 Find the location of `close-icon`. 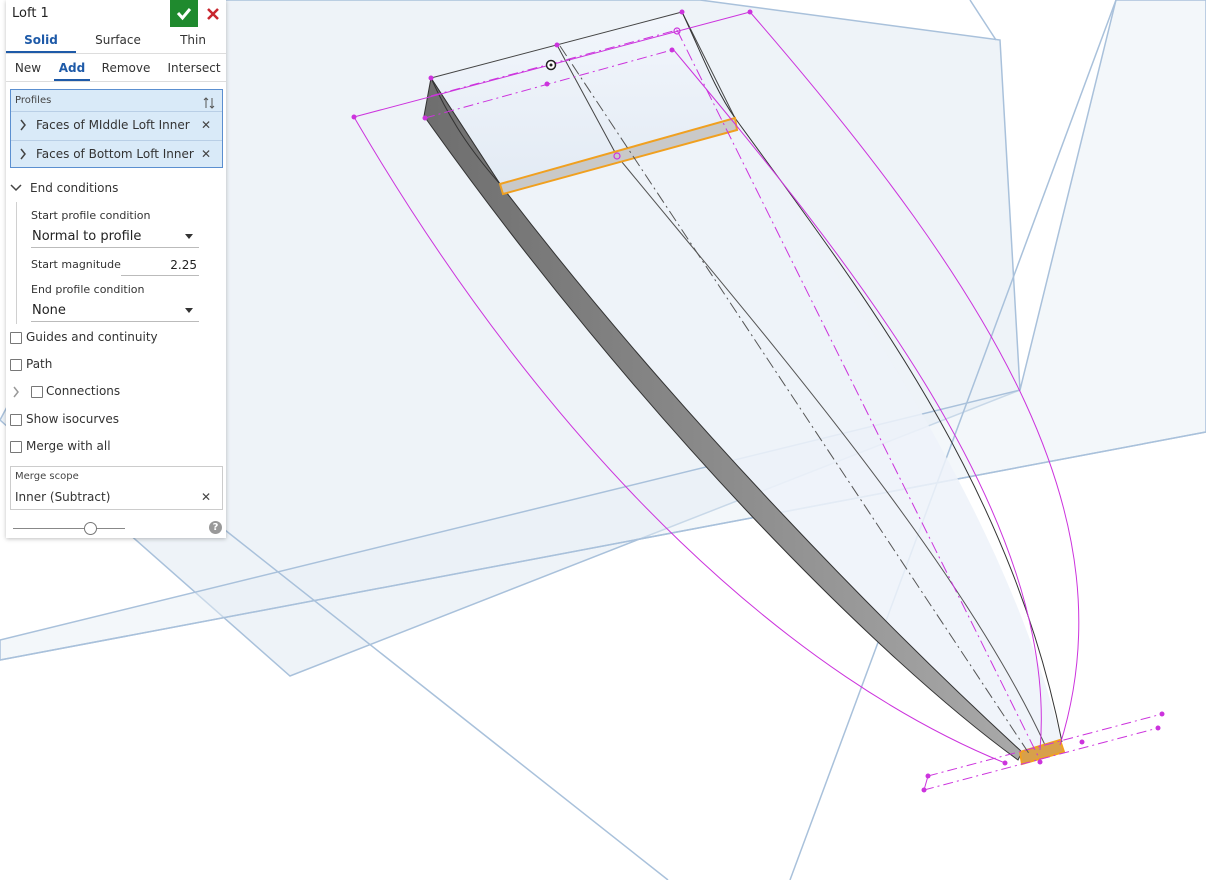

close-icon is located at coordinates (213, 14).